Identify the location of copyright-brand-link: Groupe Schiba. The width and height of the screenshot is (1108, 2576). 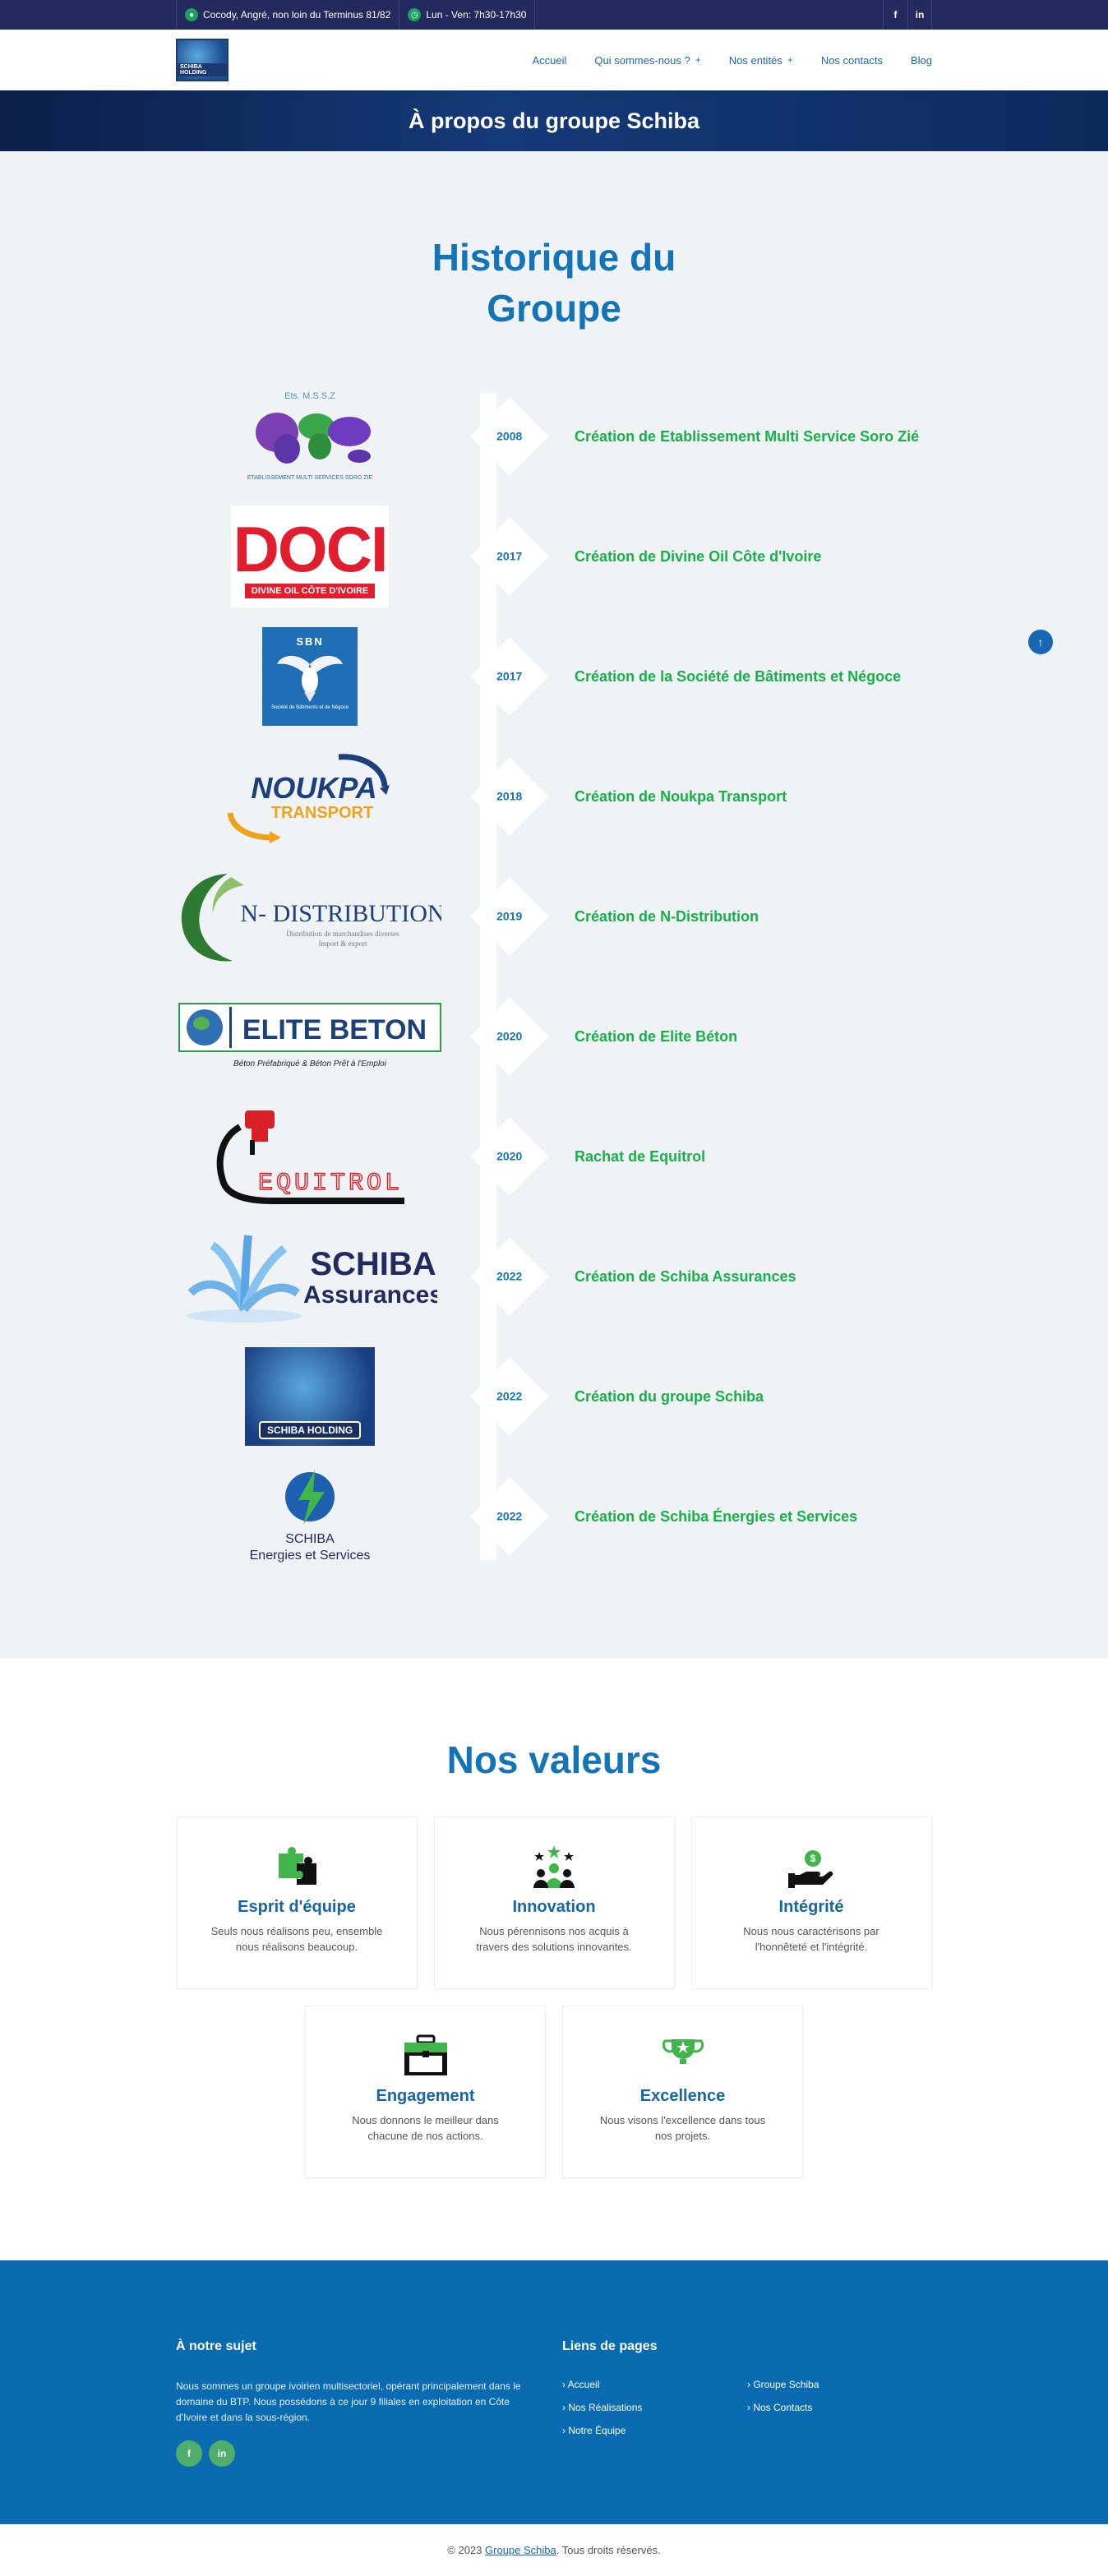
(520, 2550).